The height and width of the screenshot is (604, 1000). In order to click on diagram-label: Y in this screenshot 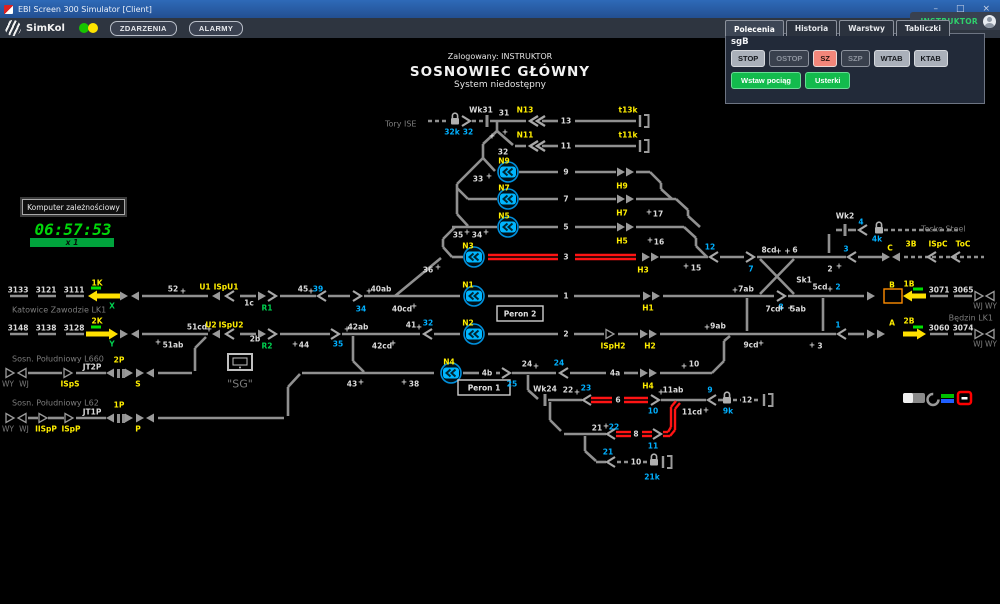, I will do `click(111, 344)`.